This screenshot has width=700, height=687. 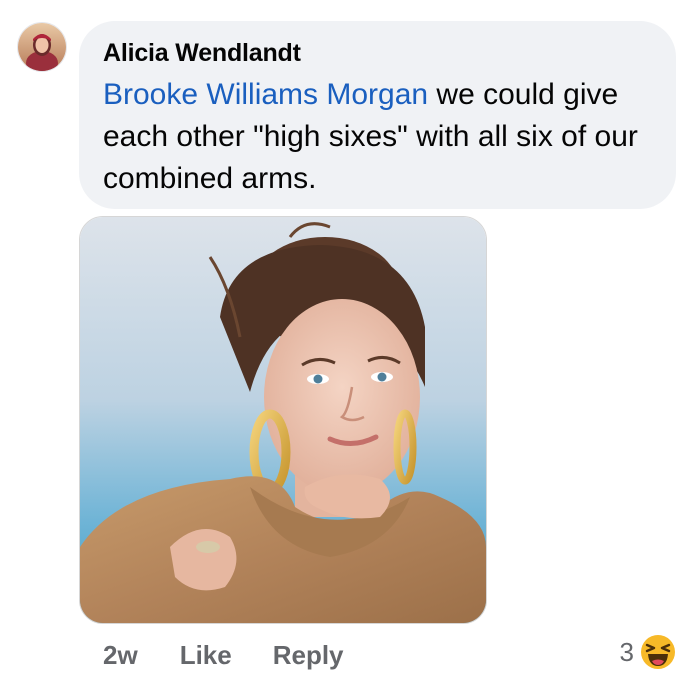 I want to click on avatar, so click(x=42, y=47).